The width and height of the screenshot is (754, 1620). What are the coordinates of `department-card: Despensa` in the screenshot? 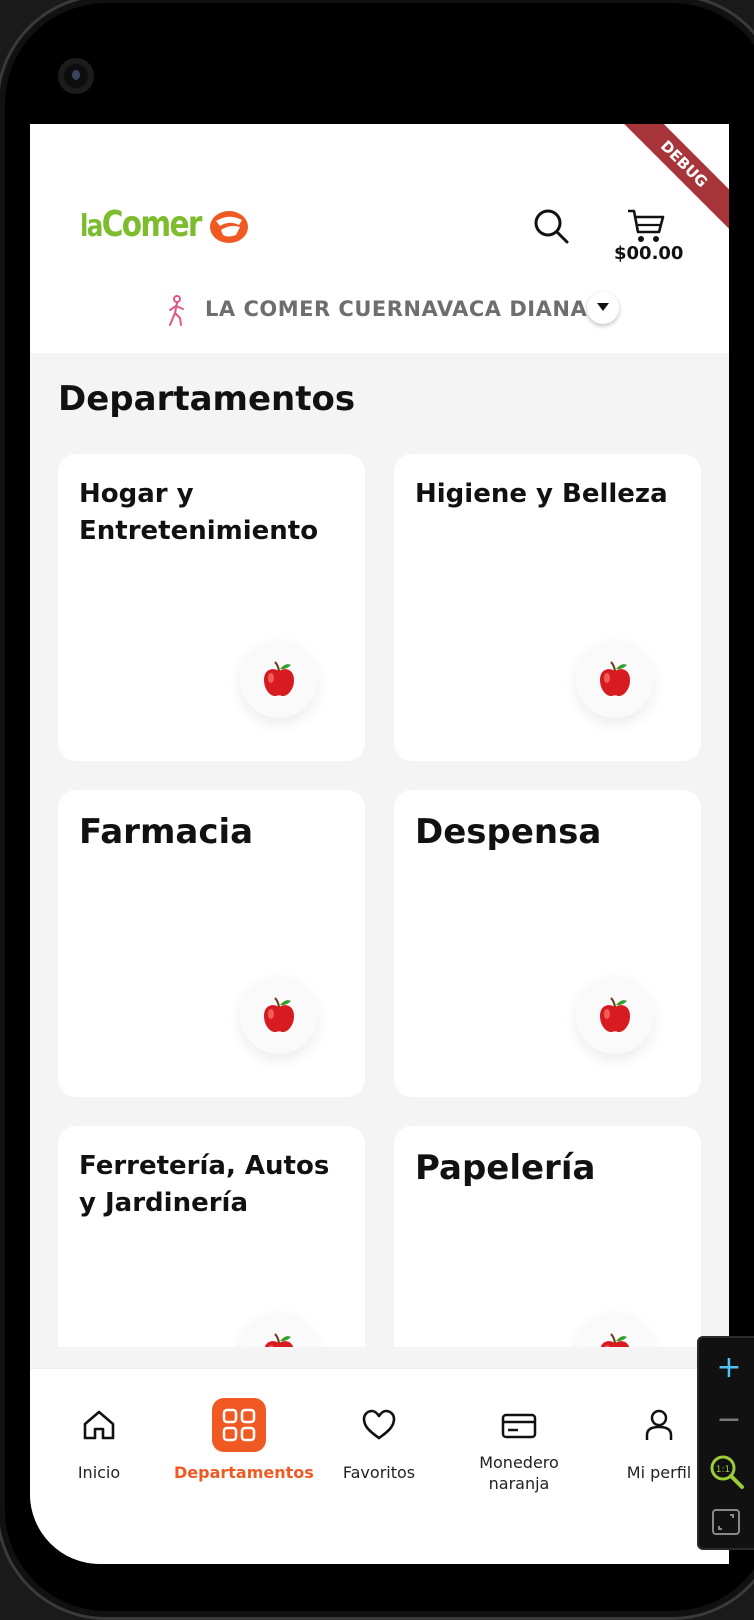 It's located at (547, 943).